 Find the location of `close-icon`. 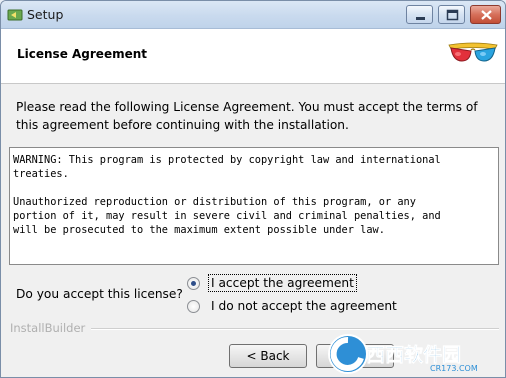

close-icon is located at coordinates (486, 15).